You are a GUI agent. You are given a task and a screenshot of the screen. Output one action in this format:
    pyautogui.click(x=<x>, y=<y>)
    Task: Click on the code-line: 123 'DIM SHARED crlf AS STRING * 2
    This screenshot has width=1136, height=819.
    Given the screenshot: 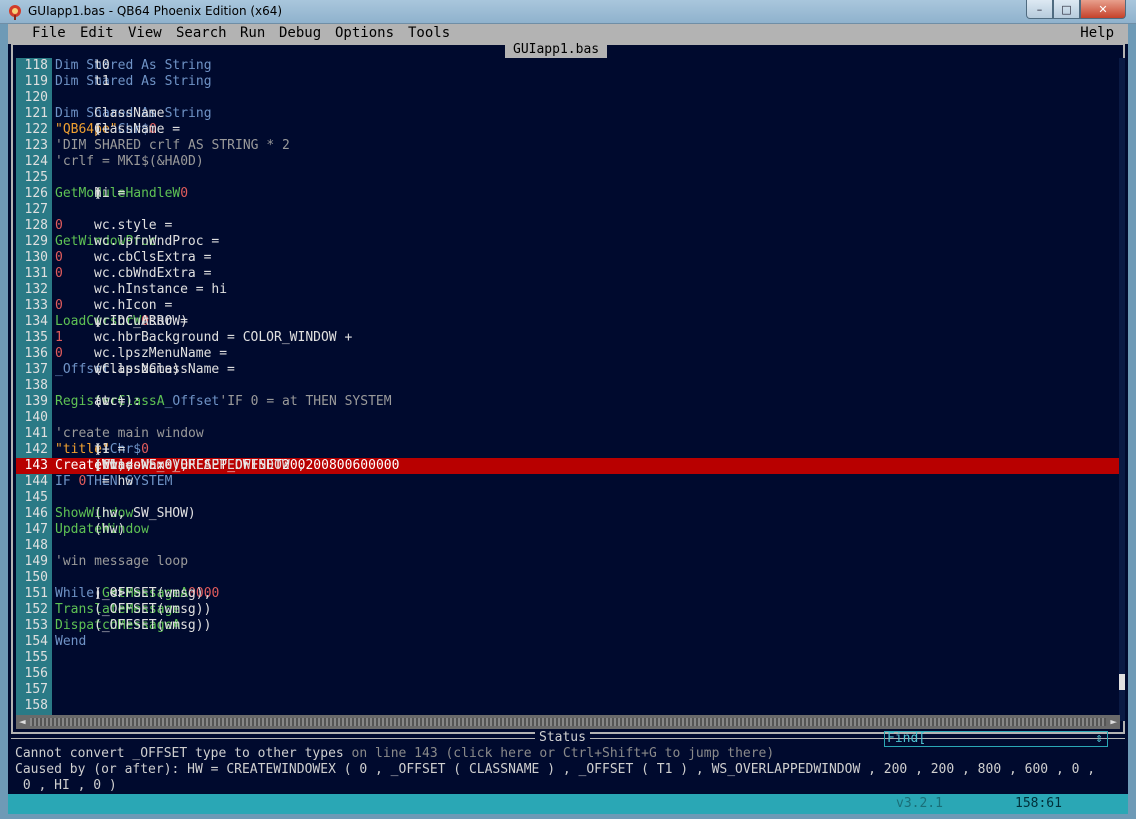 What is the action you would take?
    pyautogui.click(x=568, y=146)
    